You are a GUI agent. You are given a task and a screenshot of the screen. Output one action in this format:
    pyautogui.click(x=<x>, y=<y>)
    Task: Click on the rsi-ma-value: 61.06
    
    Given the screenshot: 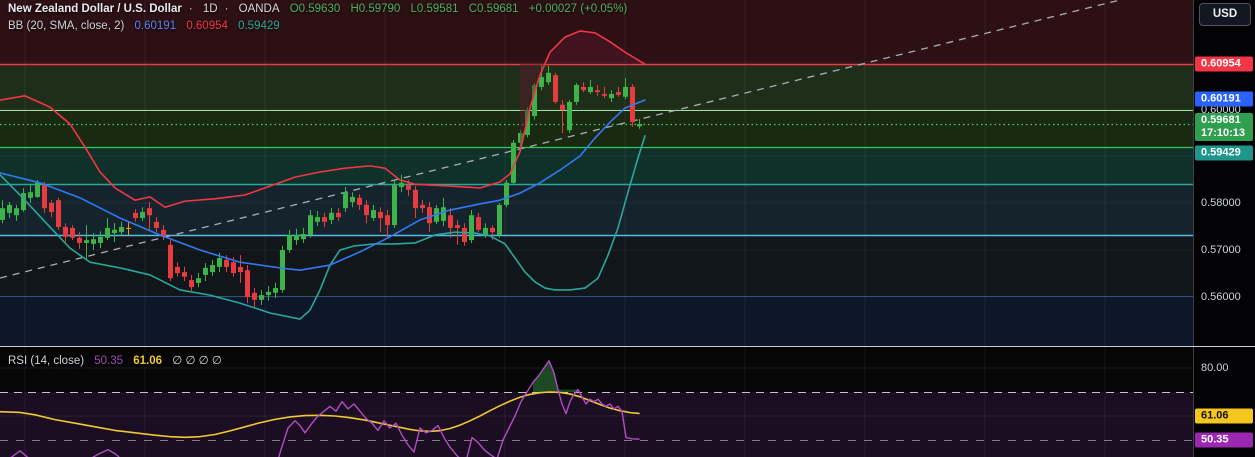 What is the action you would take?
    pyautogui.click(x=148, y=361)
    